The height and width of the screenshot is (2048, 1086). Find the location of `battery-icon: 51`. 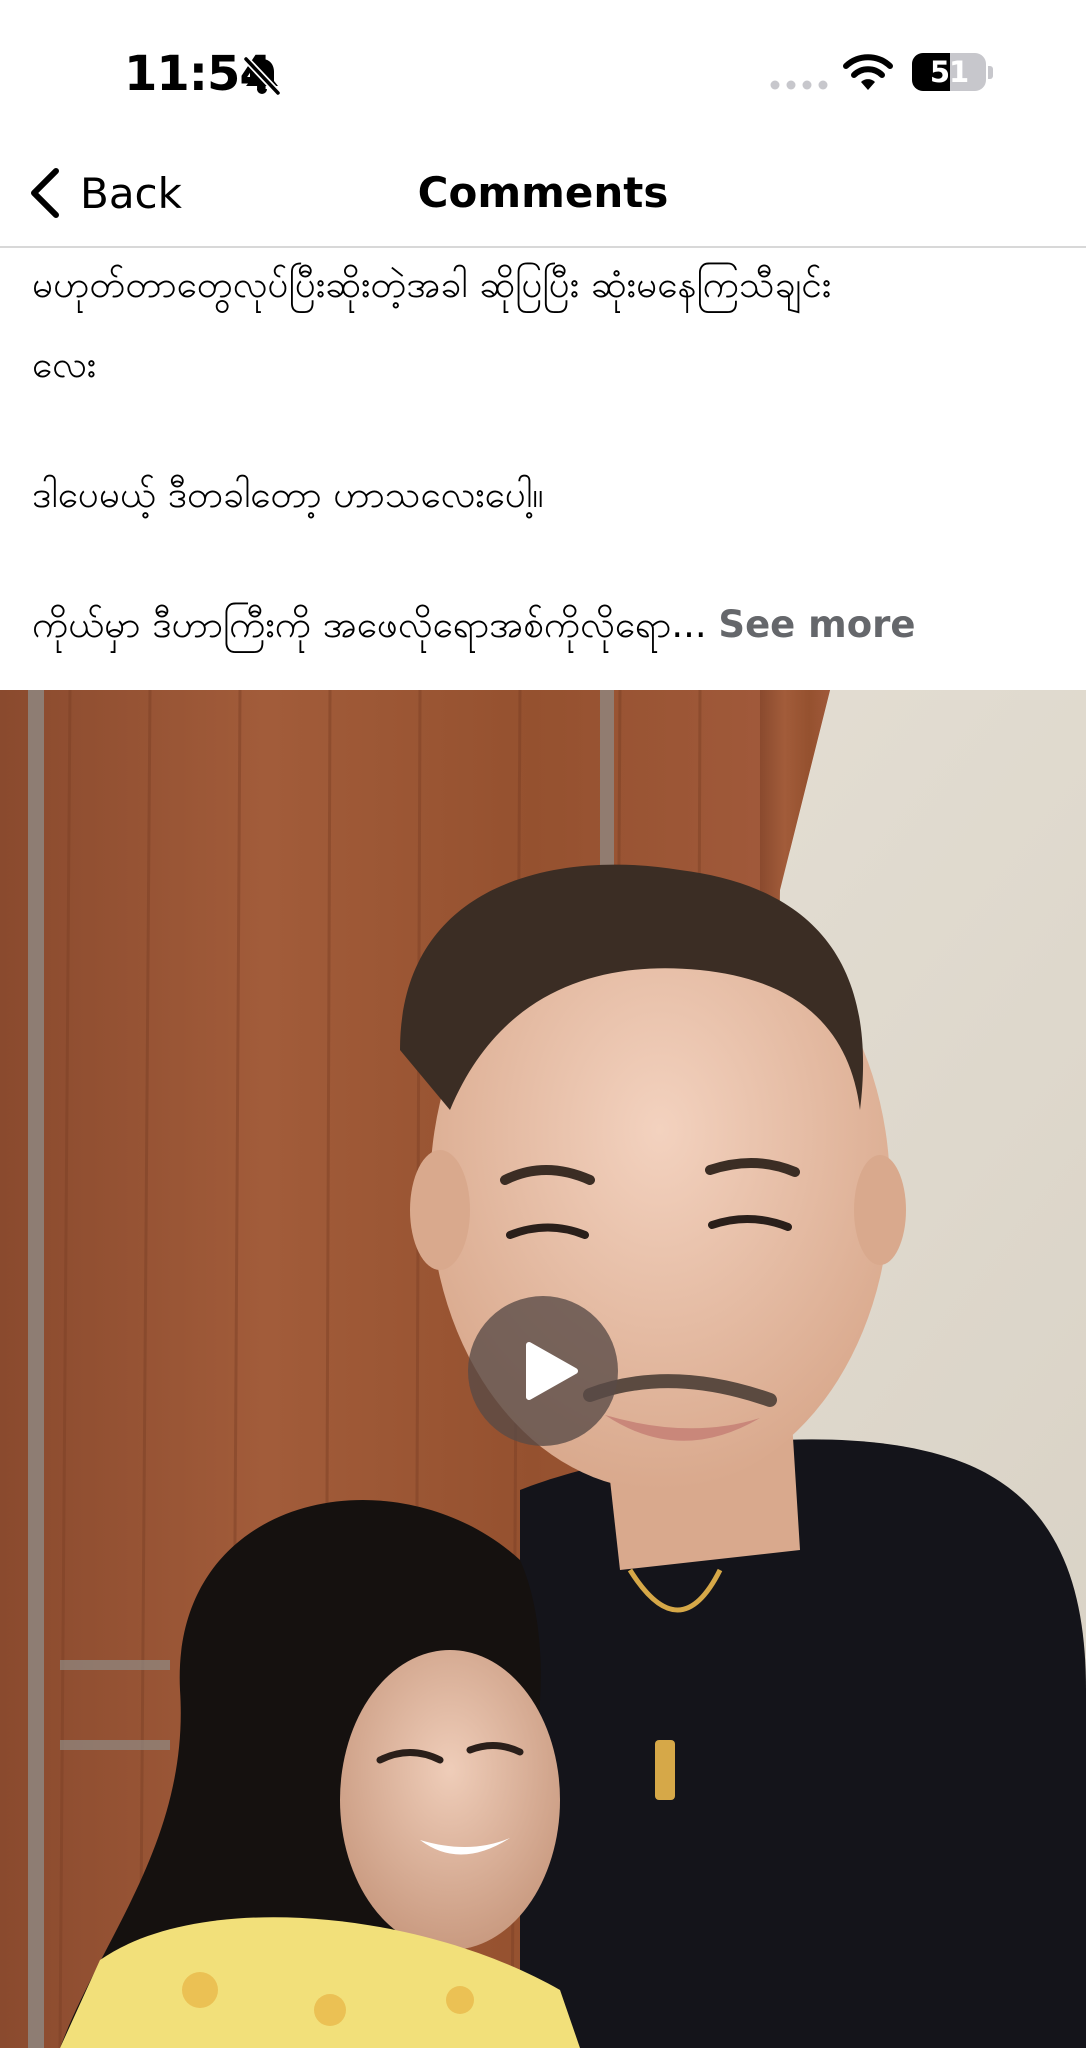

battery-icon: 51 is located at coordinates (952, 72).